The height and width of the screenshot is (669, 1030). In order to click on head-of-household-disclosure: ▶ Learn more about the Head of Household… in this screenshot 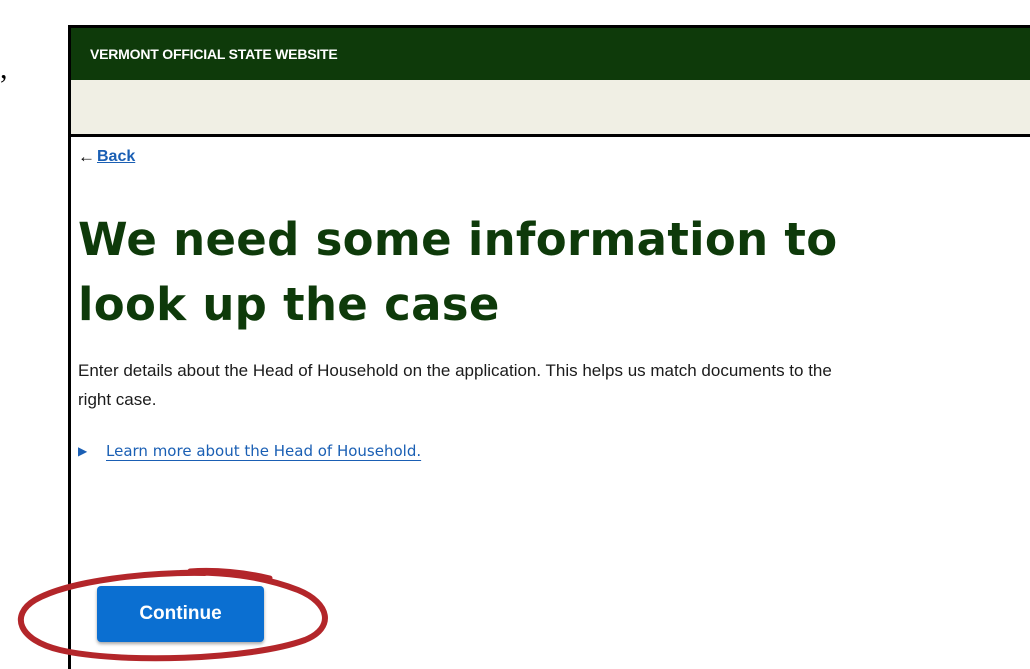, I will do `click(468, 451)`.